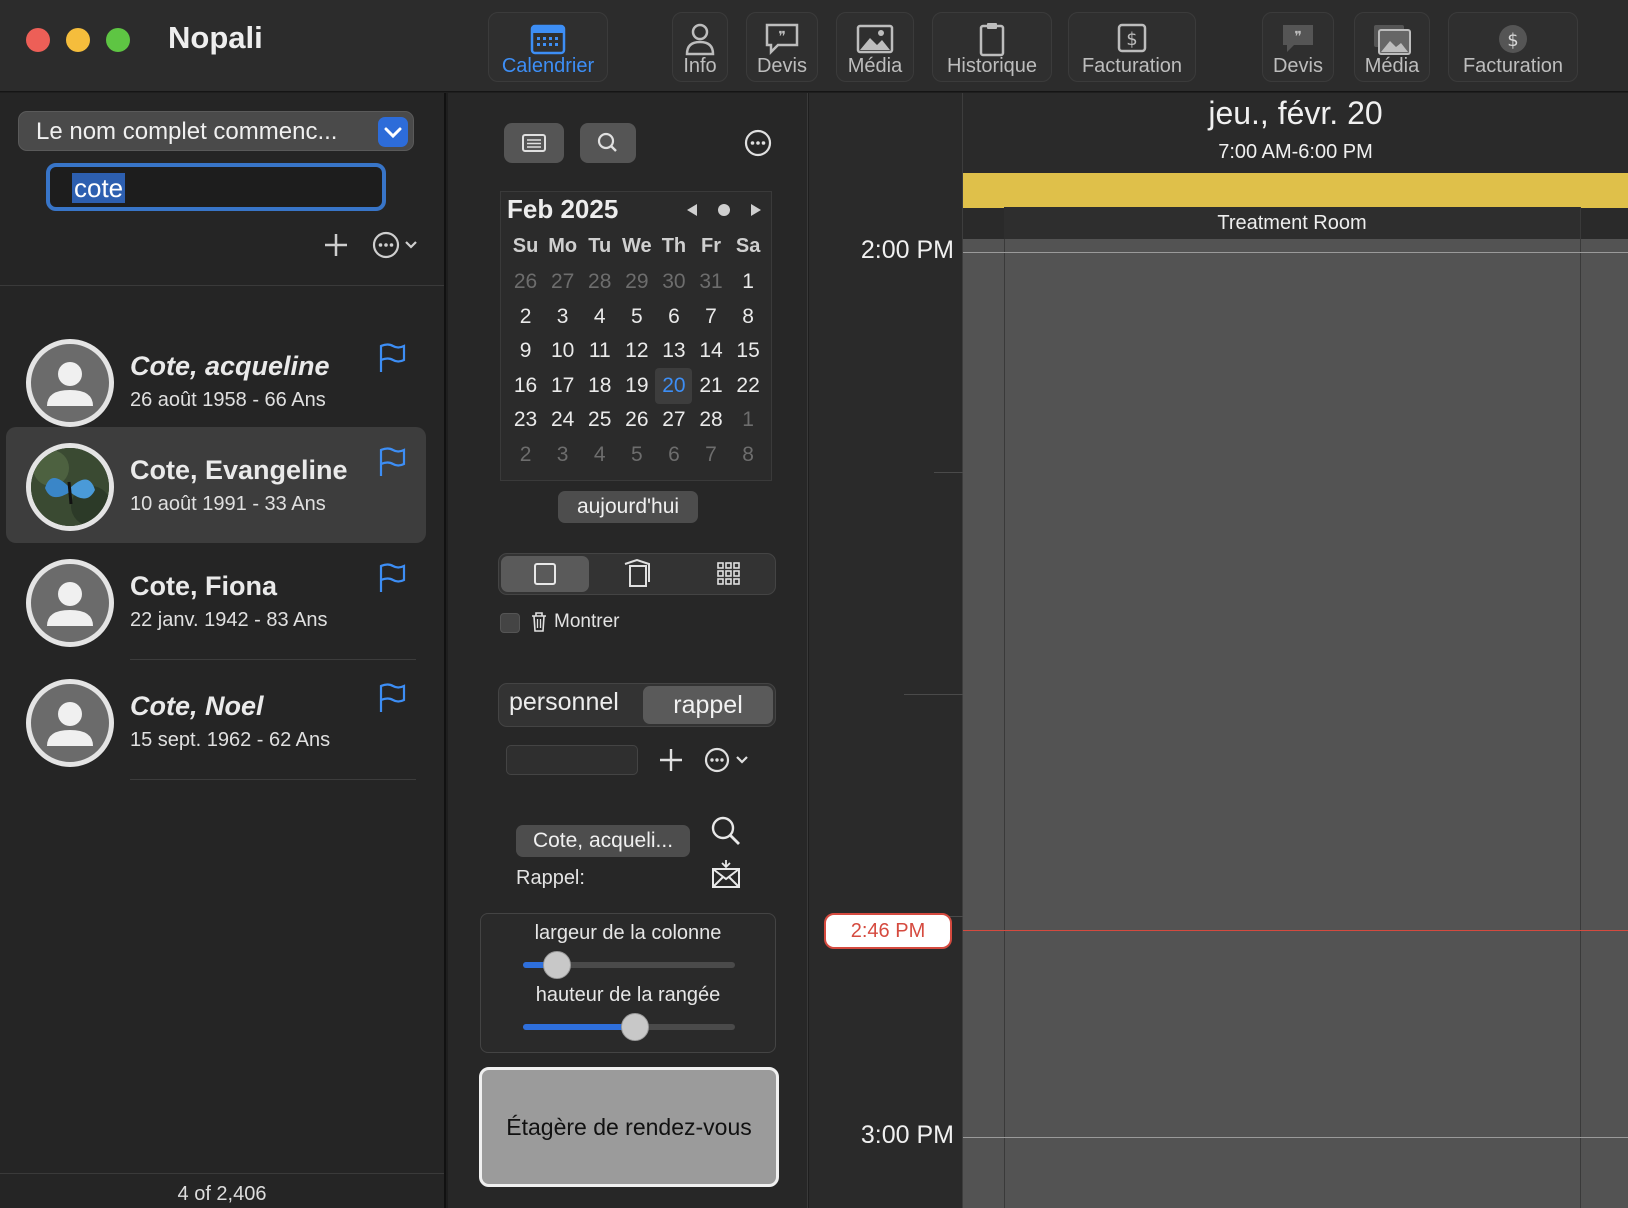  I want to click on toolbar-media2-button: Média, so click(1392, 47).